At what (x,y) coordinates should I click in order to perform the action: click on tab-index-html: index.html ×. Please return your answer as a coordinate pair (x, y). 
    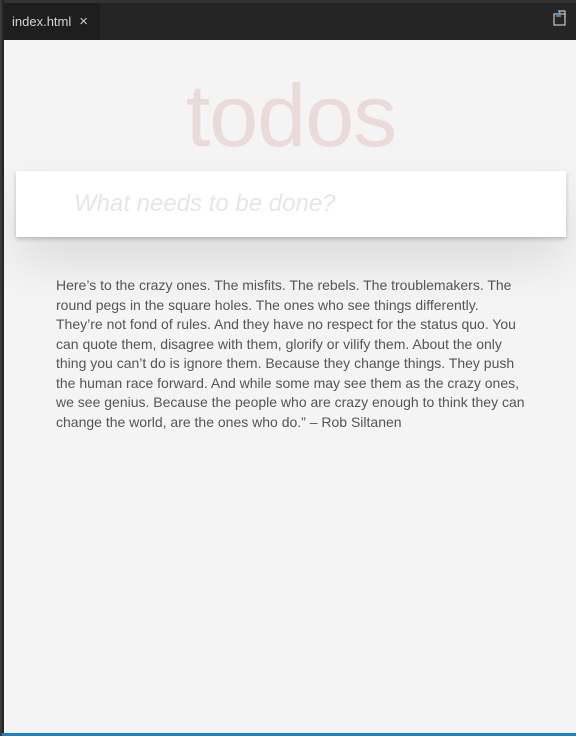
    Looking at the image, I should click on (52, 21).